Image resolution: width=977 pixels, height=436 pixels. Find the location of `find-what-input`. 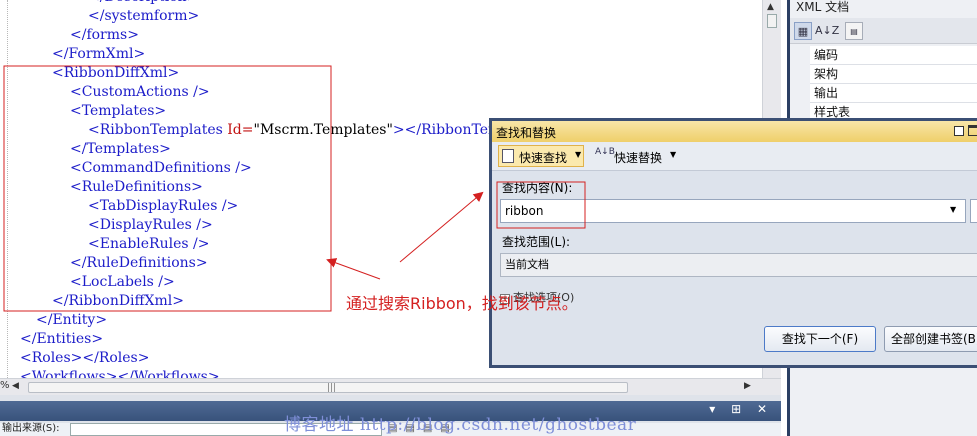

find-what-input is located at coordinates (733, 211).